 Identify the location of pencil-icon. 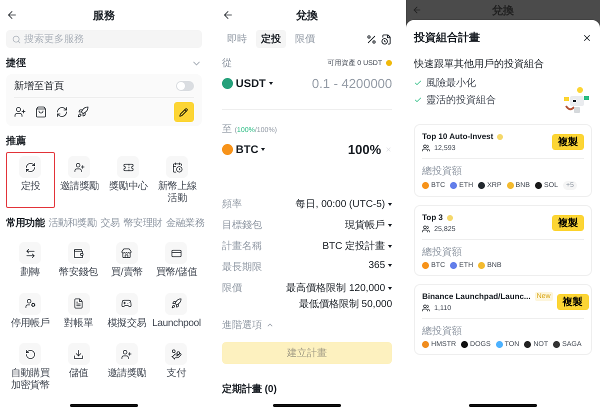
(183, 112).